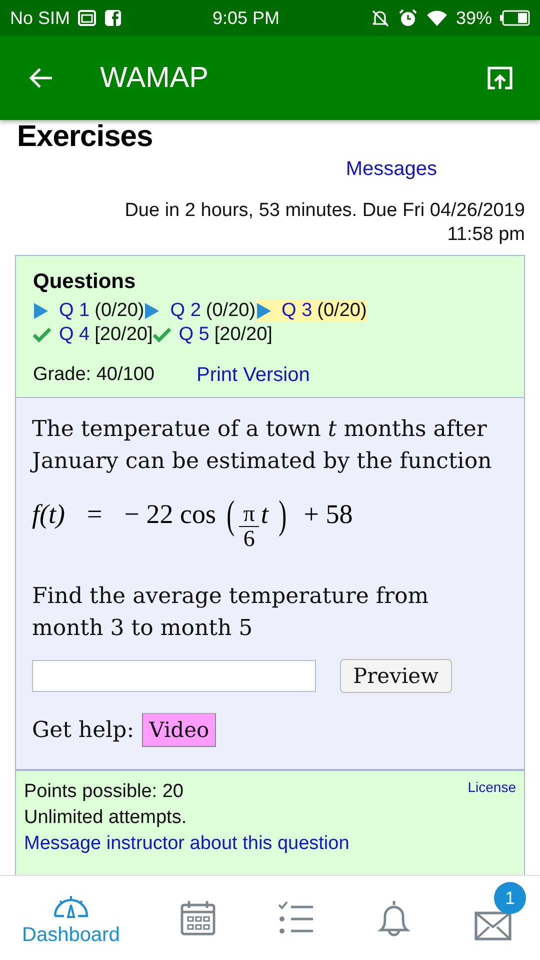  Describe the element at coordinates (391, 169) in the screenshot. I see `messages-link: Messages` at that location.